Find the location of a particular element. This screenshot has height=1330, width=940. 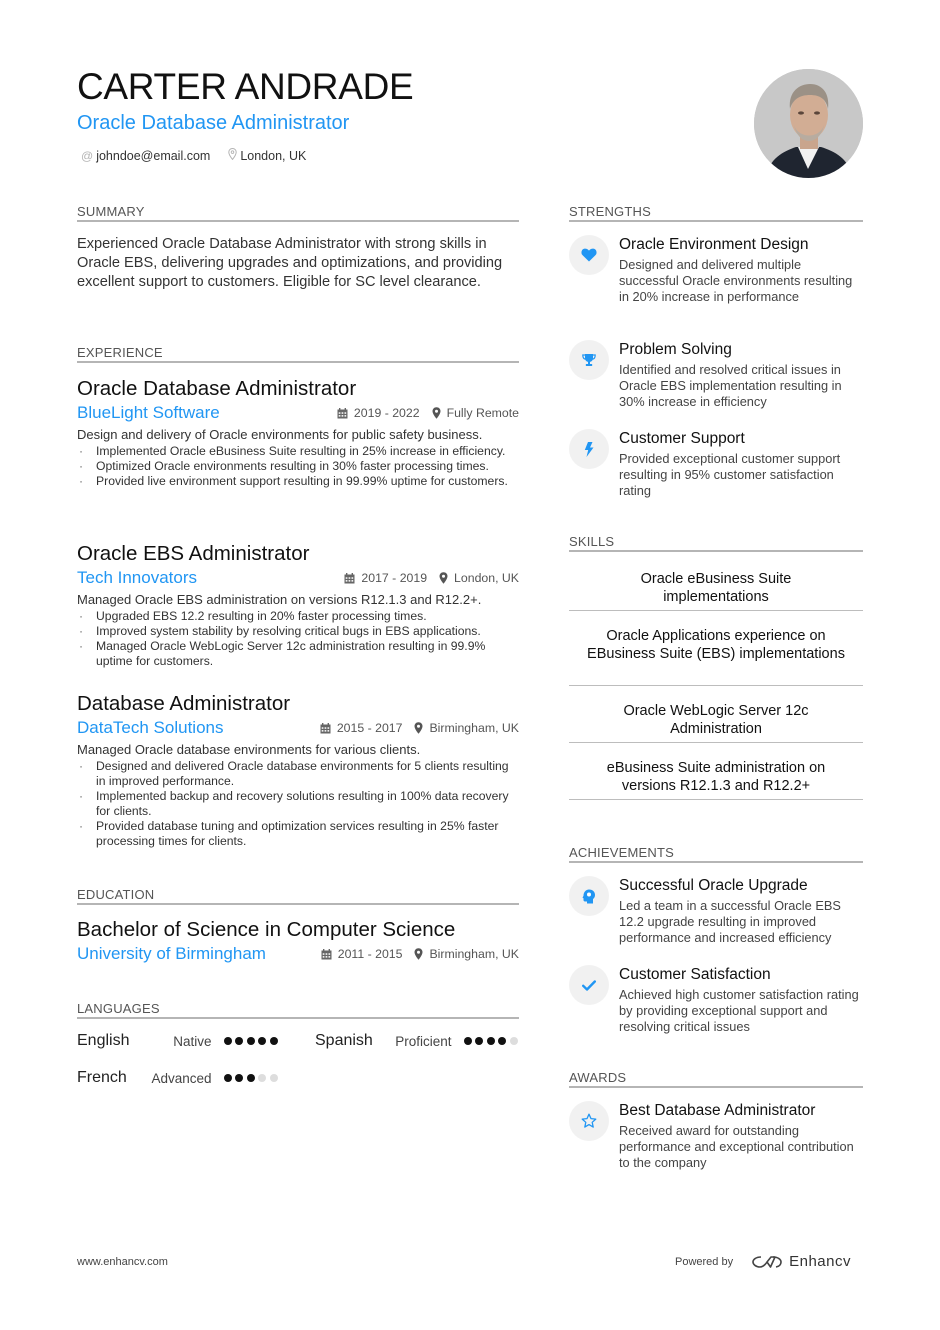

language-item: Spanish Proficient is located at coordinates (418, 1041).